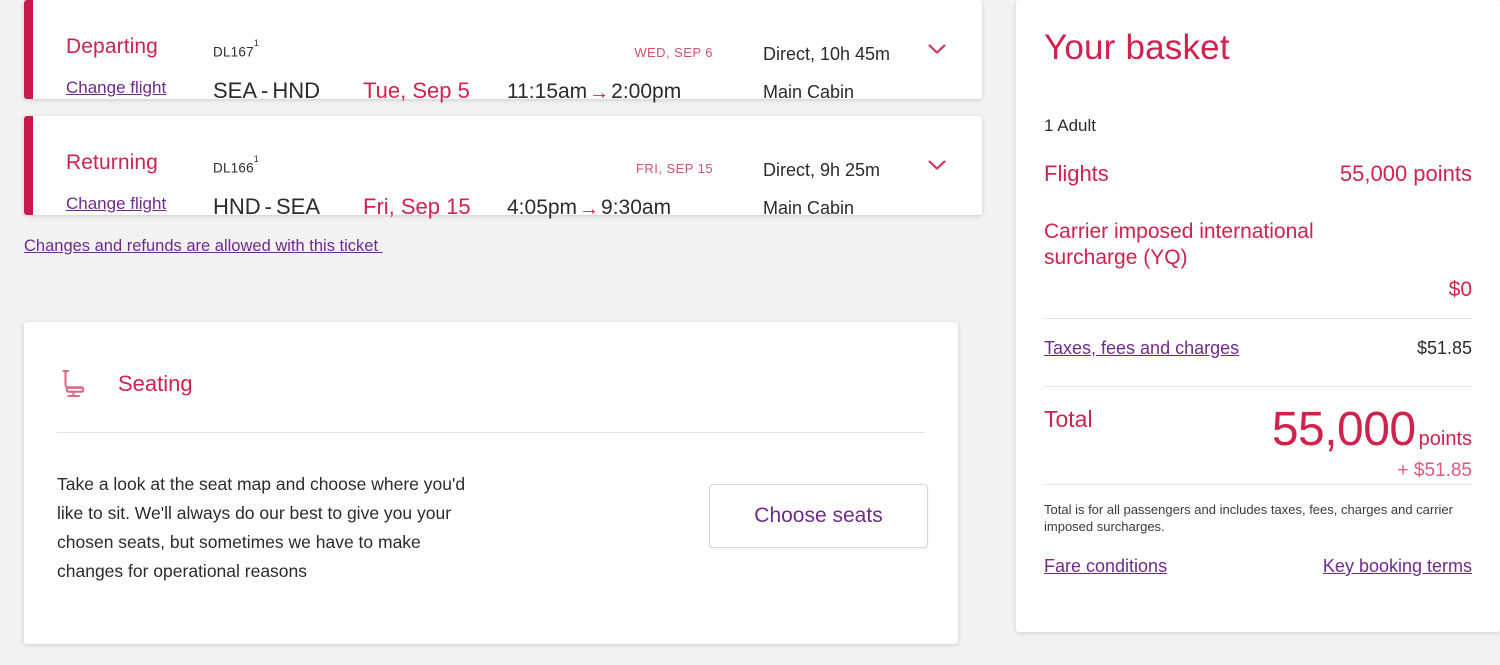 The width and height of the screenshot is (1500, 665). What do you see at coordinates (416, 90) in the screenshot?
I see `depart-date-departing: Tue, Sep 5` at bounding box center [416, 90].